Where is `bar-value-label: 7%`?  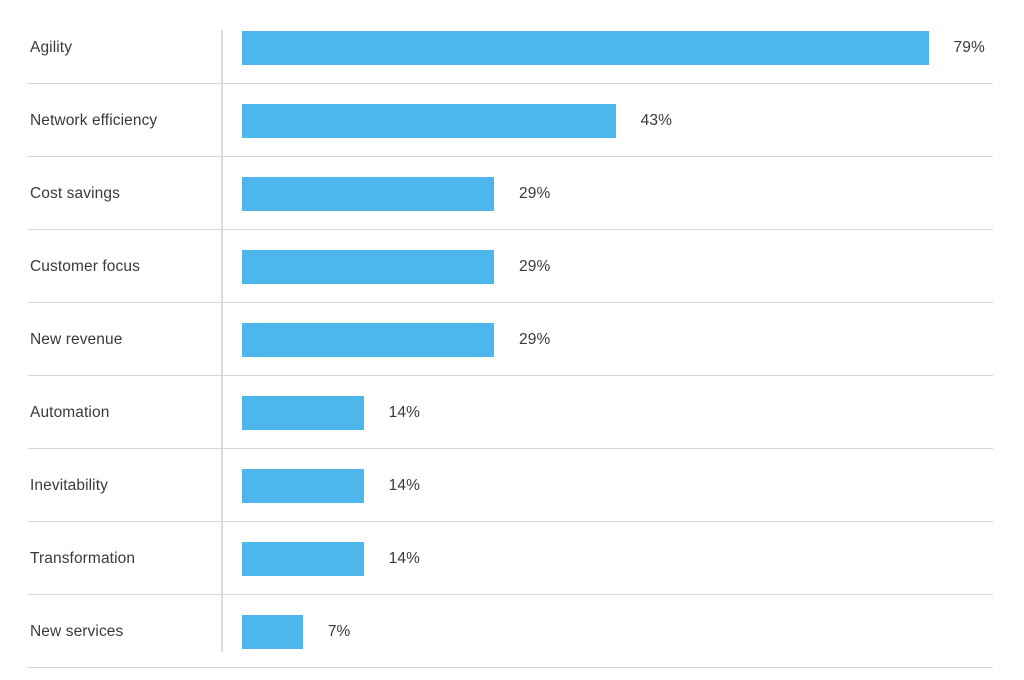 bar-value-label: 7% is located at coordinates (339, 631).